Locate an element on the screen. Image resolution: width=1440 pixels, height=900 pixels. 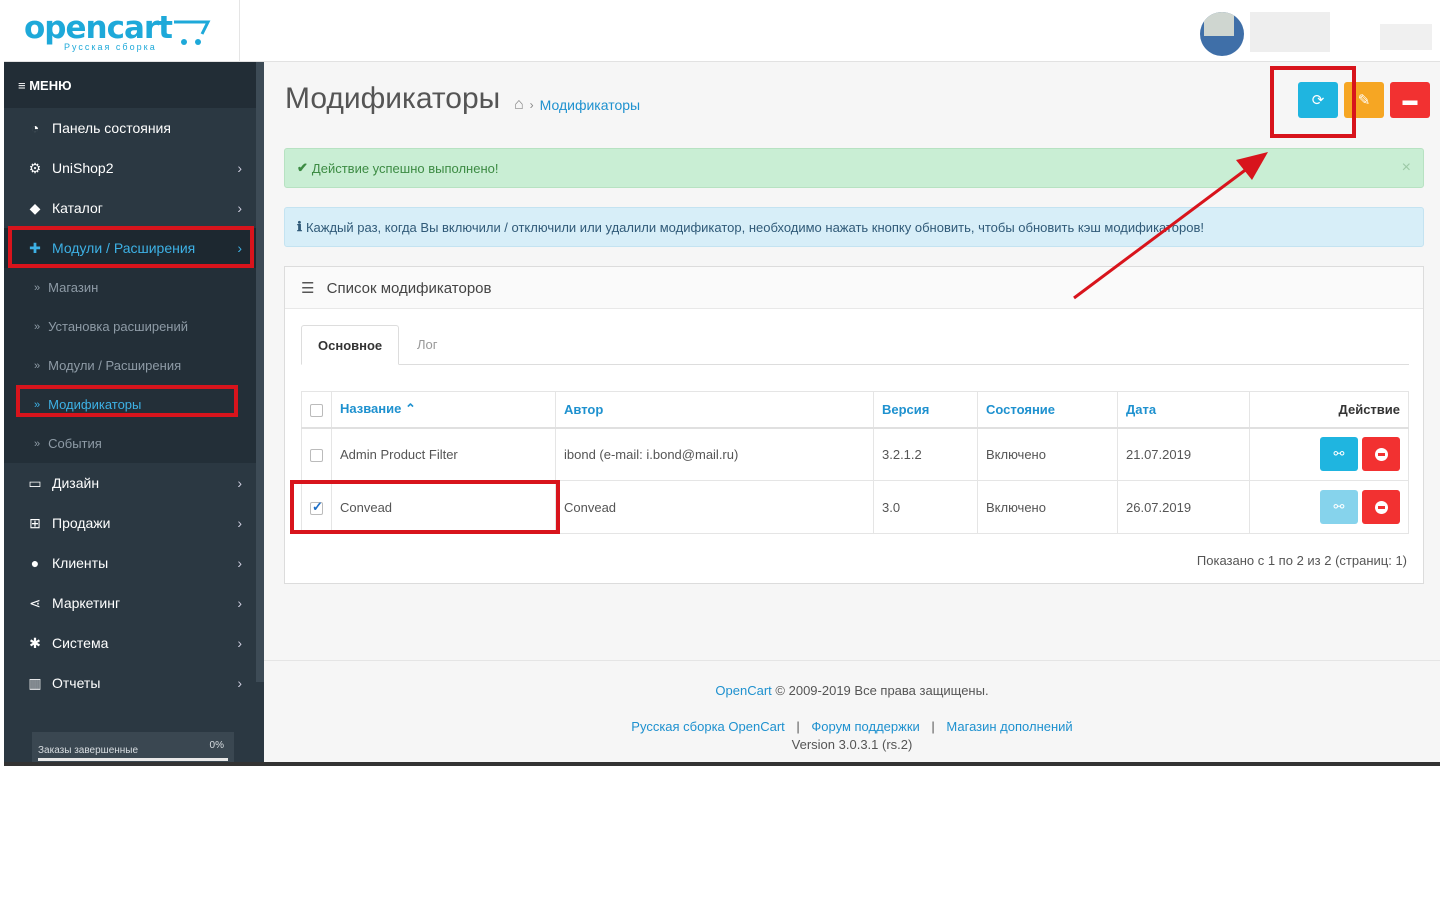
check-circle-icon: ✔ is located at coordinates (302, 167).